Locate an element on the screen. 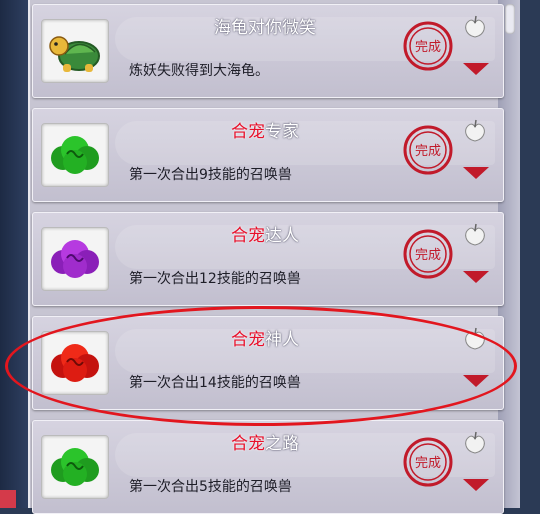 Image resolution: width=540 pixels, height=514 pixels. achievement-title: 海龟对你微笑 is located at coordinates (265, 28).